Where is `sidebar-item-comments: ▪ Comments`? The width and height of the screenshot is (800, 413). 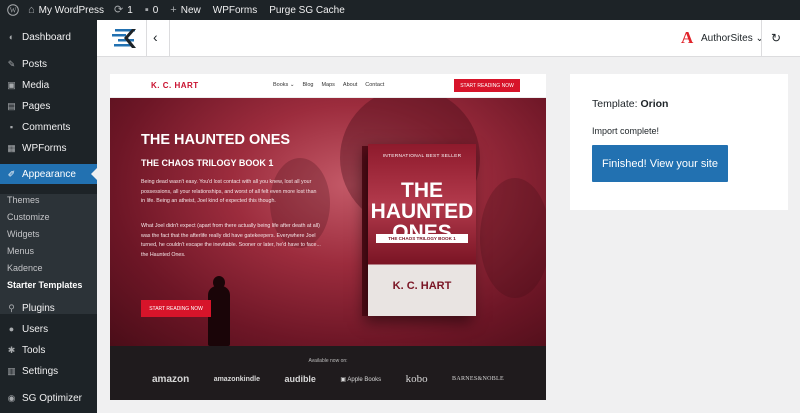
sidebar-item-comments: ▪ Comments is located at coordinates (48, 127).